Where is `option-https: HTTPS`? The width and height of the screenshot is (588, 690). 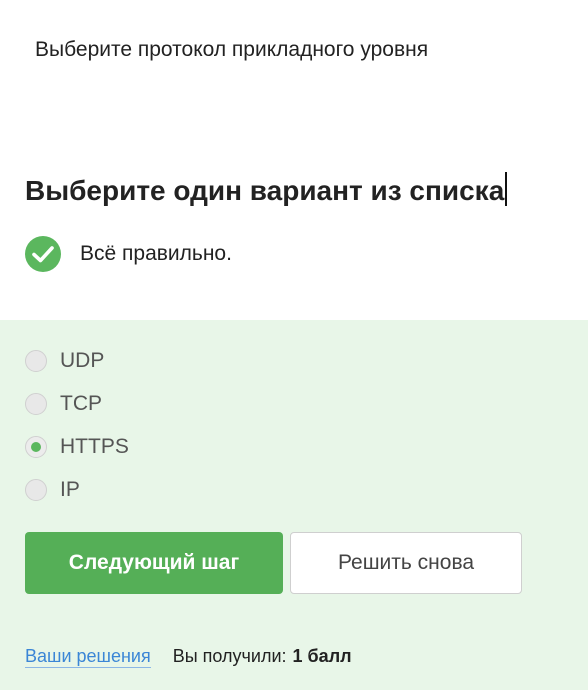 option-https: HTTPS is located at coordinates (77, 447).